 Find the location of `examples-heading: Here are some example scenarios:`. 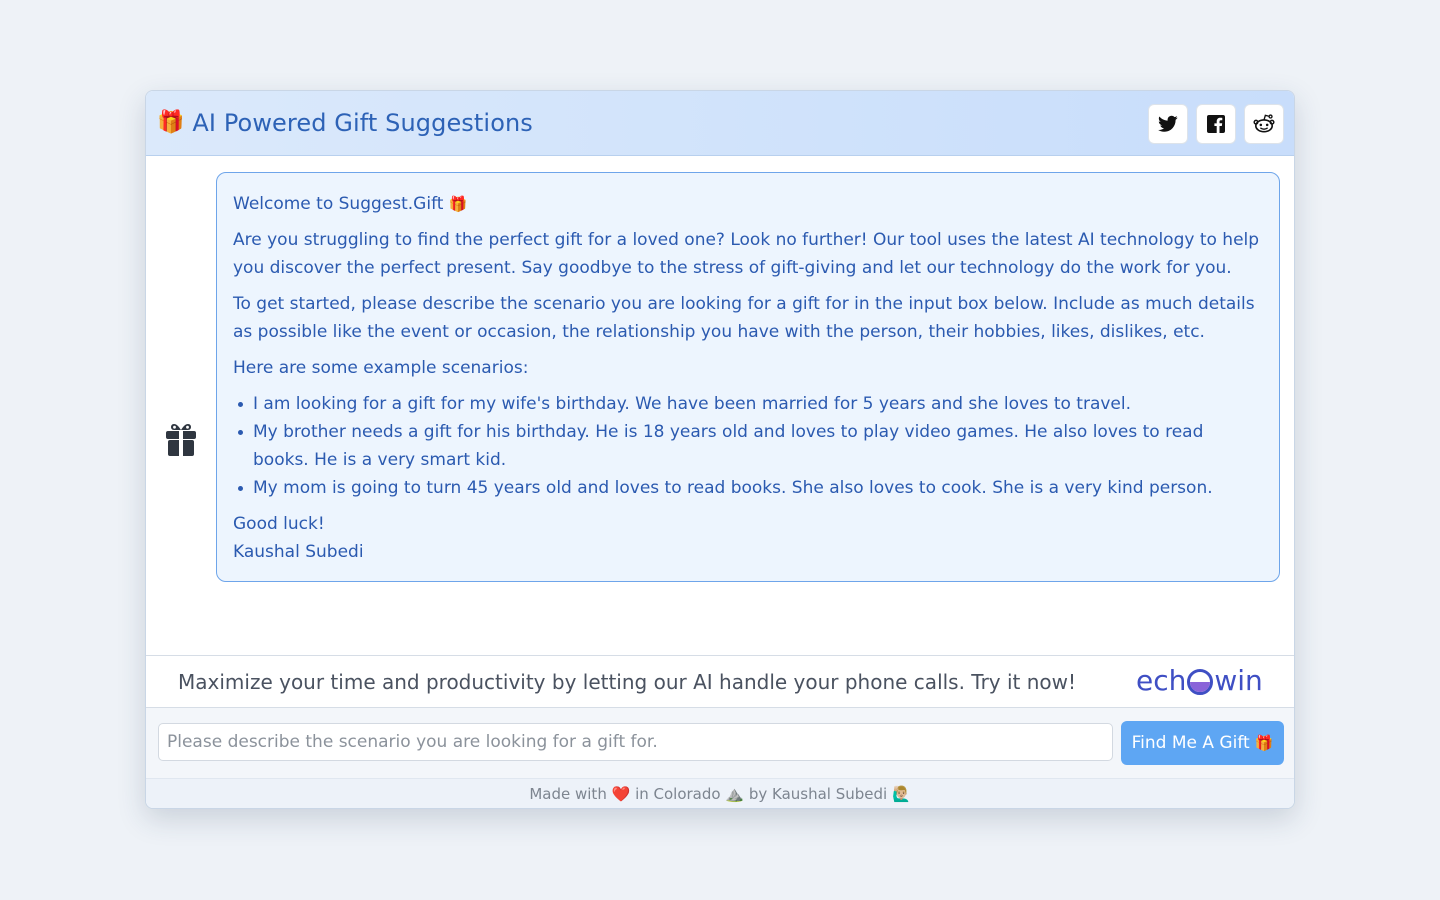

examples-heading: Here are some example scenarios: is located at coordinates (381, 368).